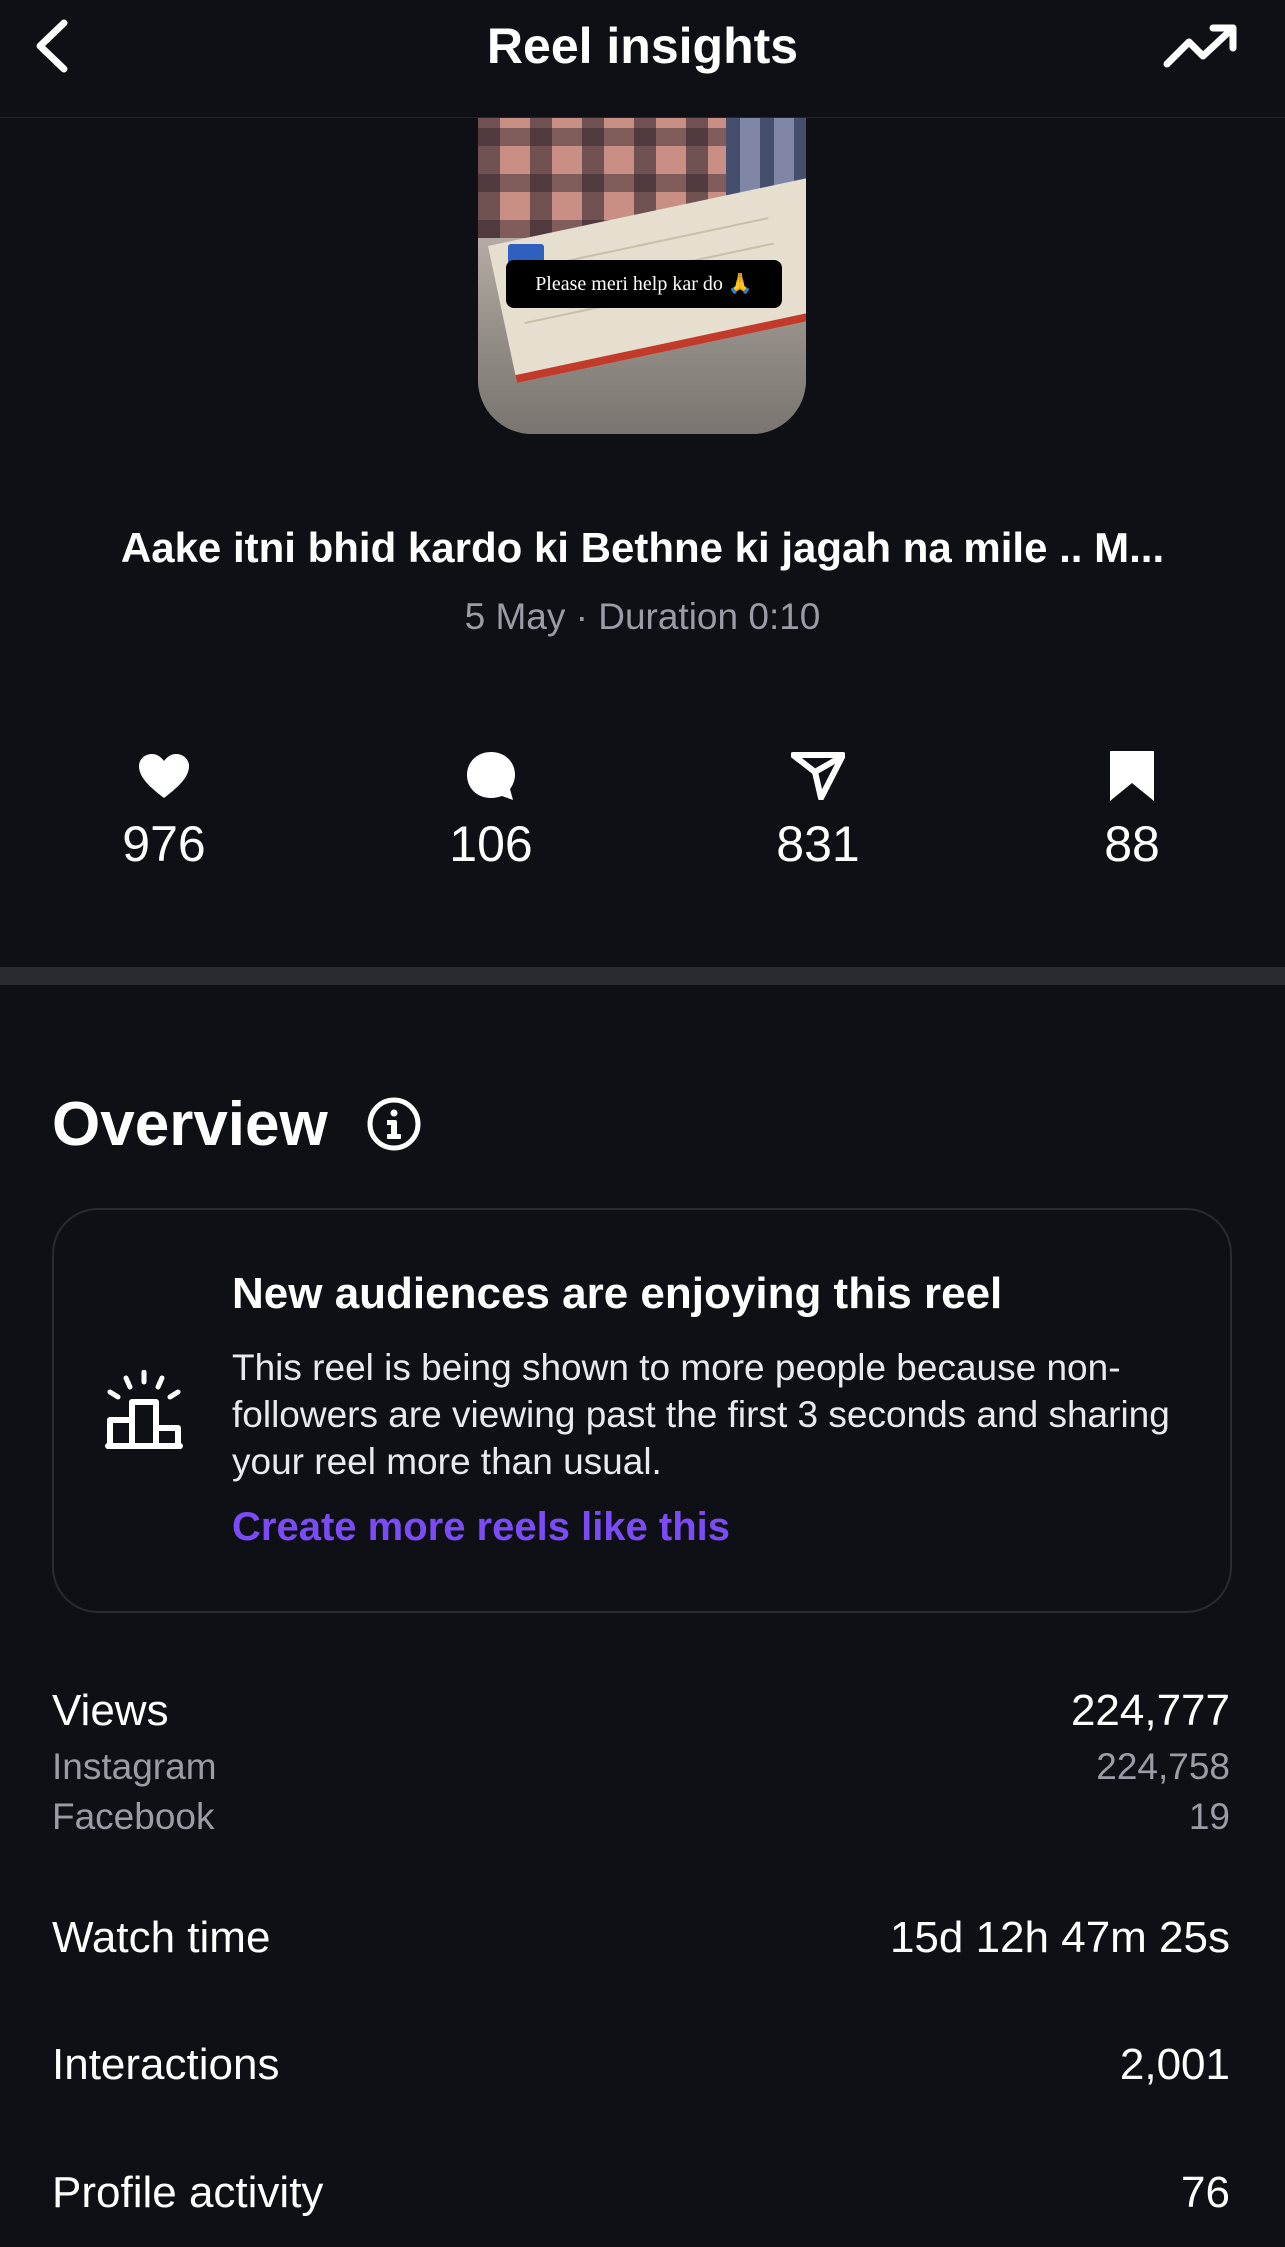 The height and width of the screenshot is (2247, 1285). What do you see at coordinates (642, 46) in the screenshot?
I see `page-title: Reel insights` at bounding box center [642, 46].